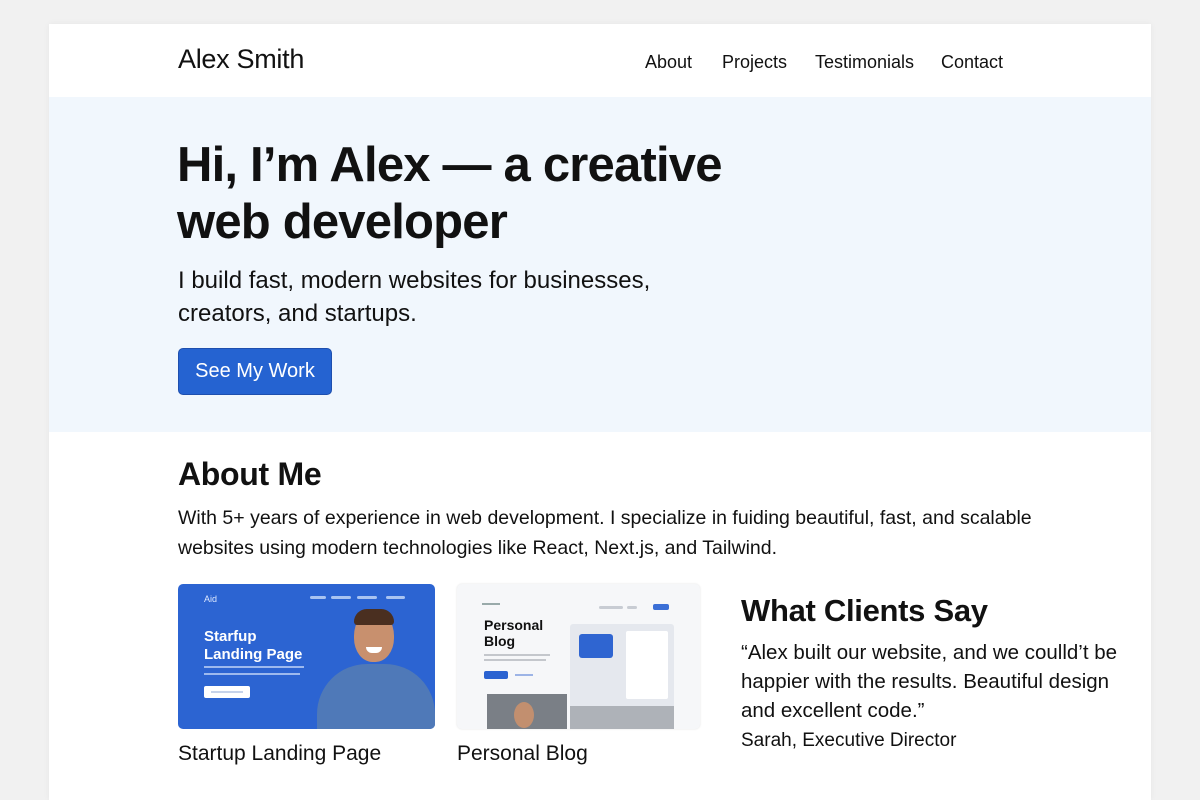  I want to click on project-thumbnail-startup: Aid Starfup Landing Page, so click(306, 656).